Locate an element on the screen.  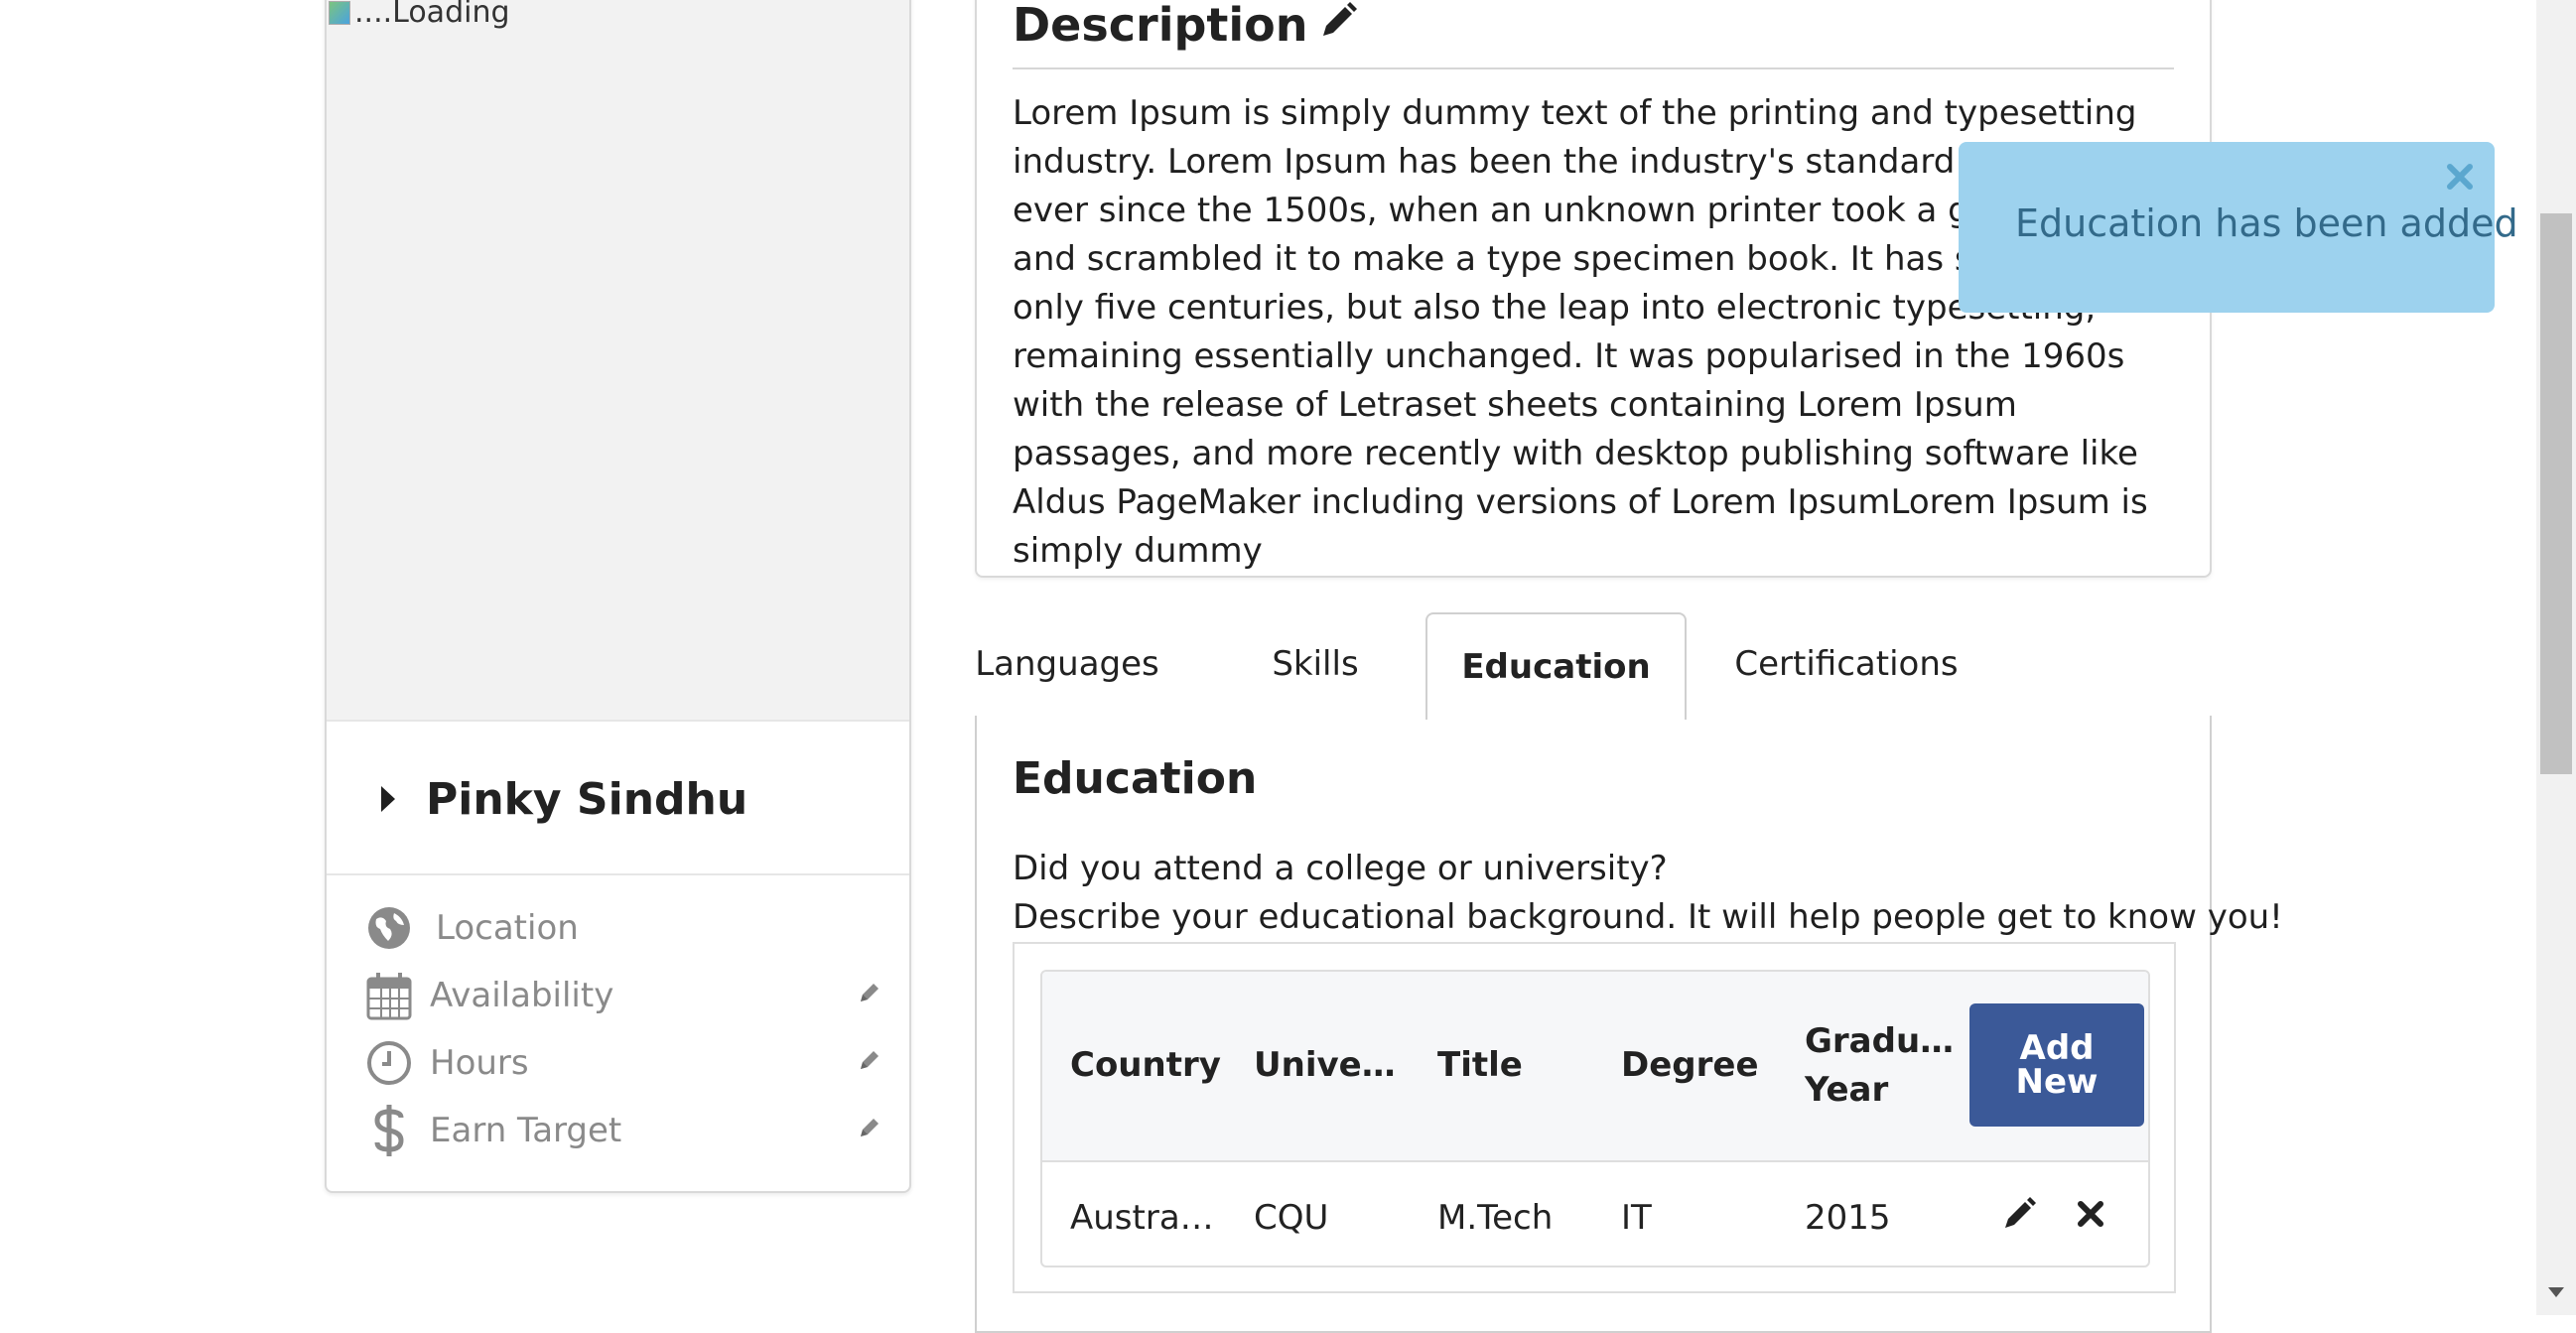
profile-name-row: Pinky Sindhu is located at coordinates (618, 797).